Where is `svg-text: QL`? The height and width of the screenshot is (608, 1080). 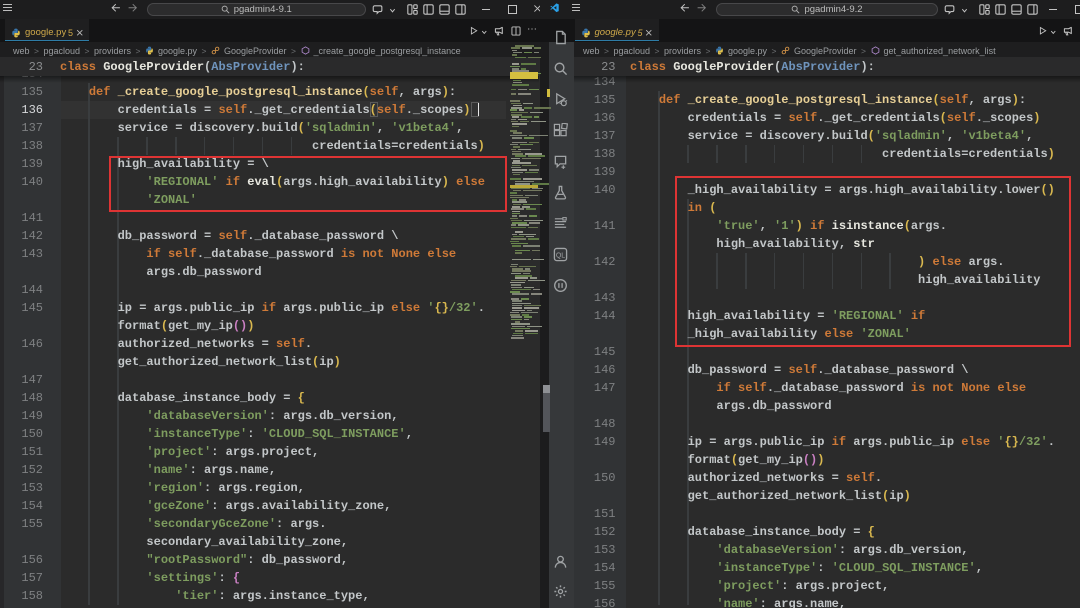
svg-text: QL is located at coordinates (559, 255).